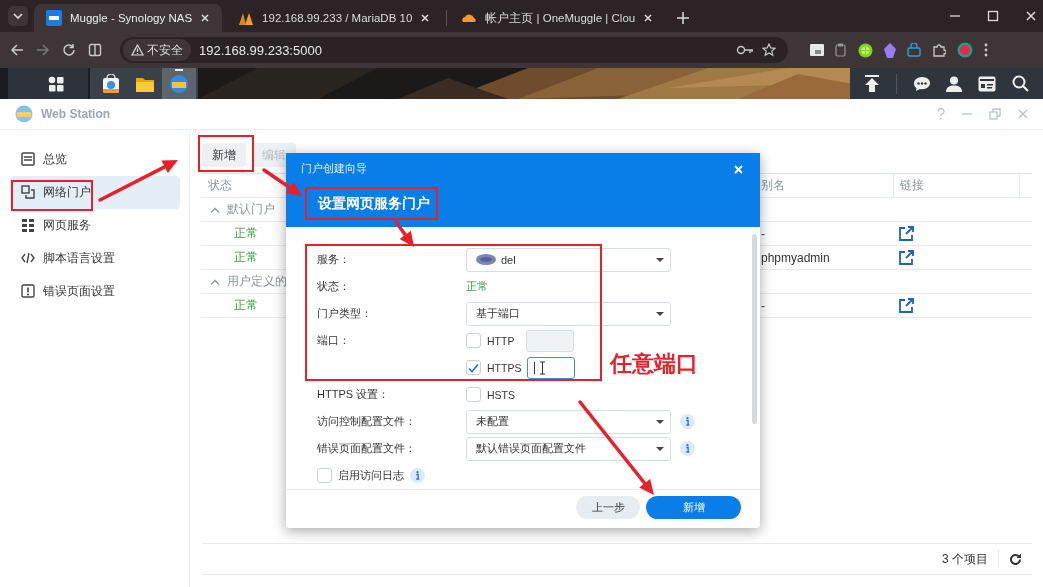  I want to click on puzzle-icon, so click(939, 50).